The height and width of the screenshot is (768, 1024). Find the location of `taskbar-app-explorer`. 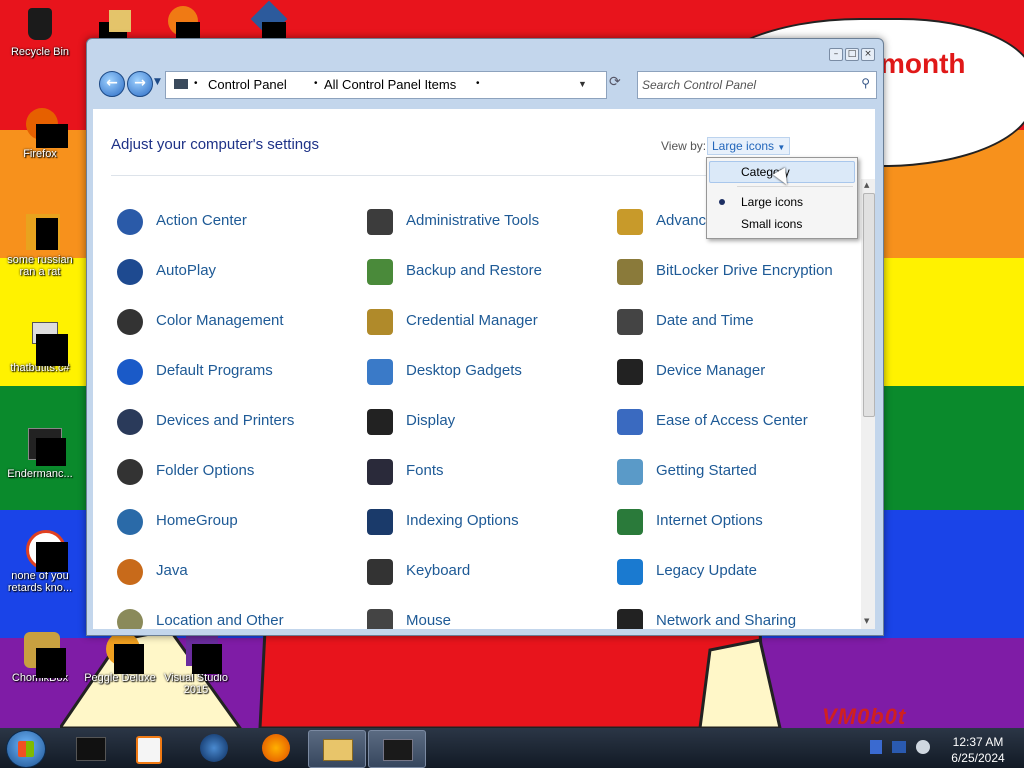

taskbar-app-explorer is located at coordinates (337, 749).